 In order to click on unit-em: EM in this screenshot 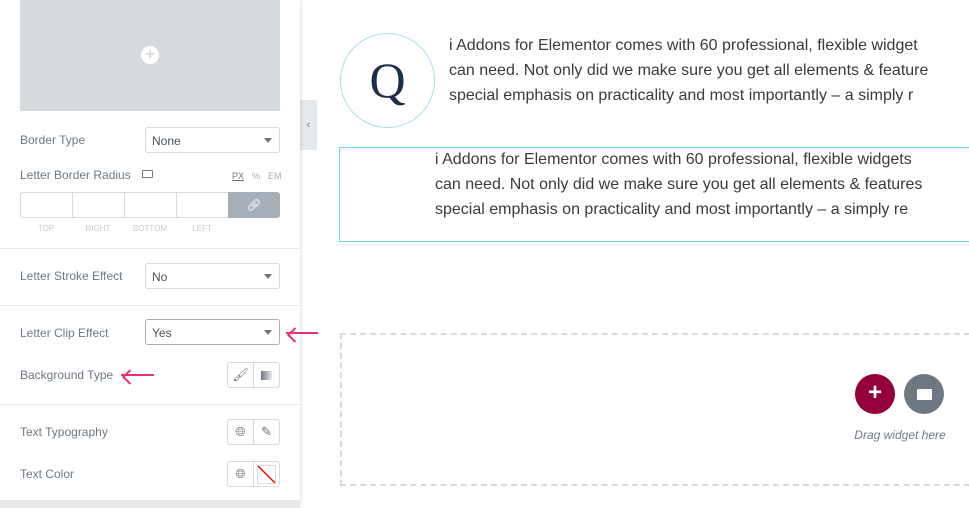, I will do `click(275, 176)`.